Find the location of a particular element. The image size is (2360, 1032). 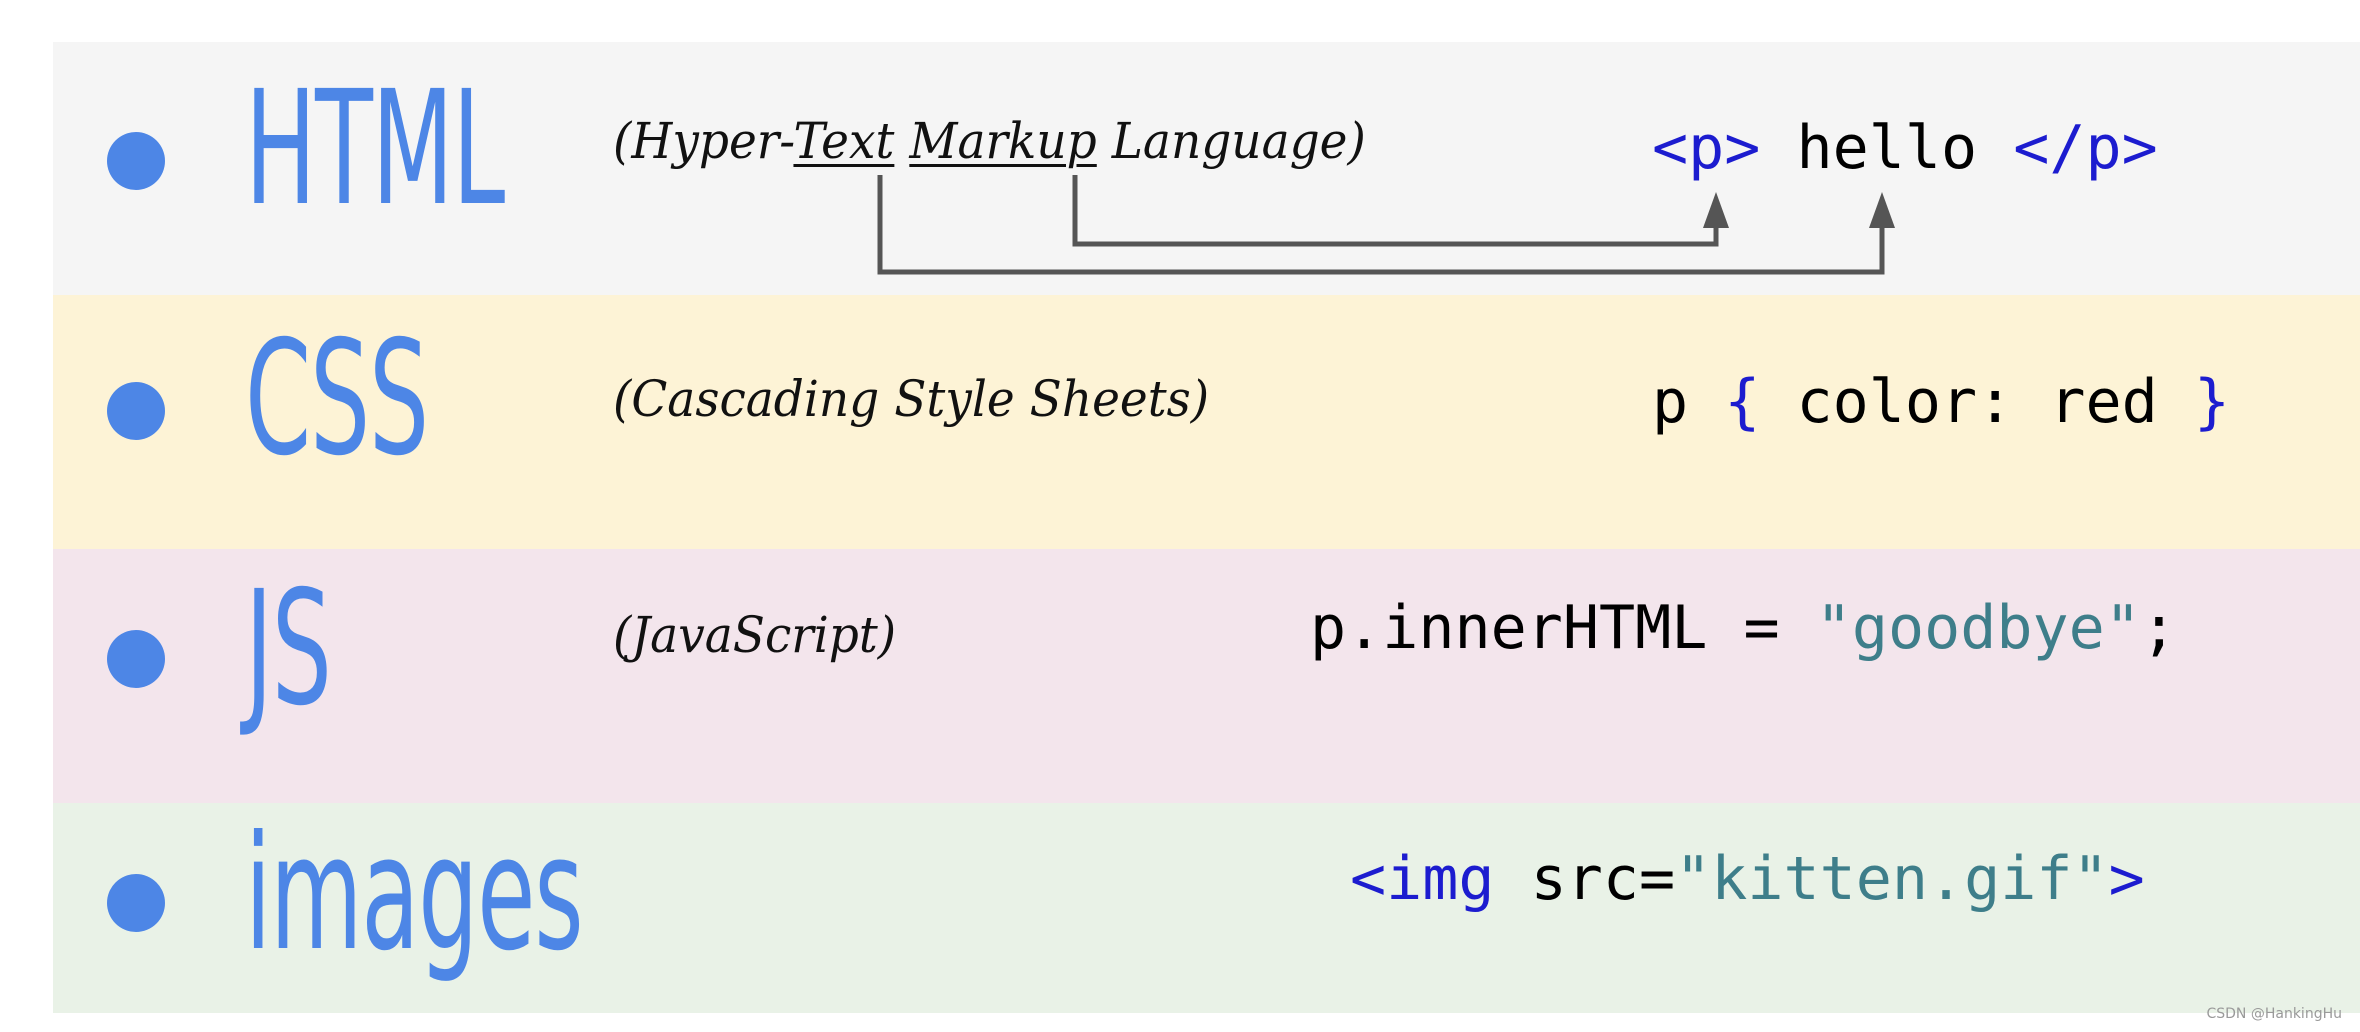

watermark: CSDN @HankingHu is located at coordinates (2274, 1014).